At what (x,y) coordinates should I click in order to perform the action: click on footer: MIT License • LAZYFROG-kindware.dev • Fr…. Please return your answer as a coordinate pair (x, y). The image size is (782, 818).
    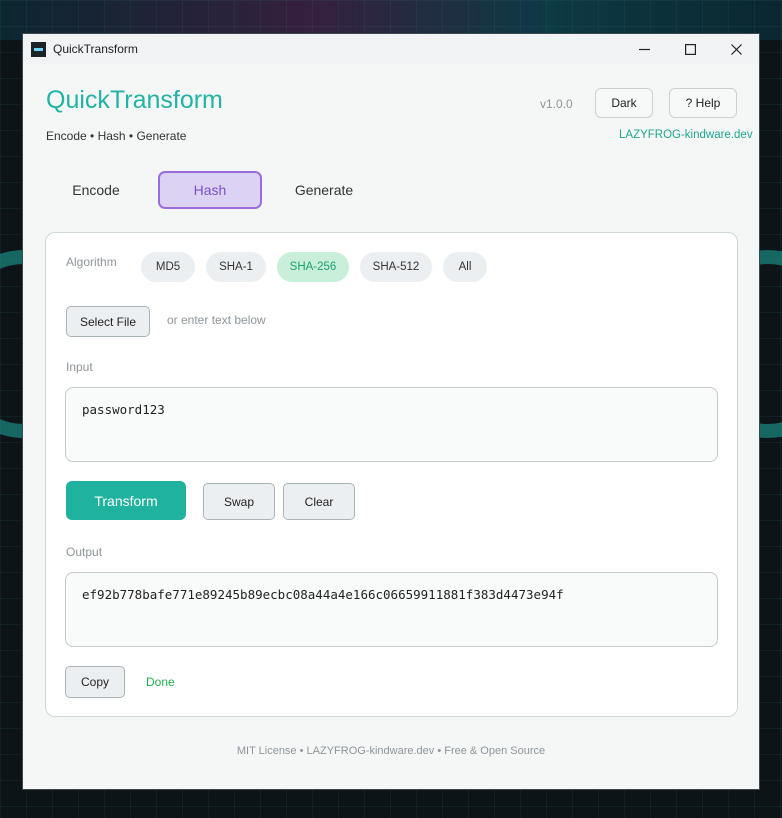
    Looking at the image, I should click on (391, 751).